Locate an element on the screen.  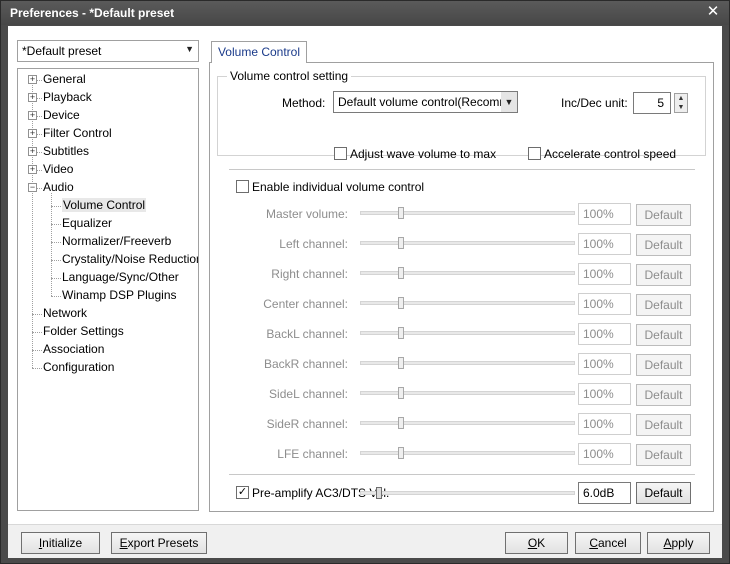
lfe-channel-slider-track is located at coordinates (467, 453).